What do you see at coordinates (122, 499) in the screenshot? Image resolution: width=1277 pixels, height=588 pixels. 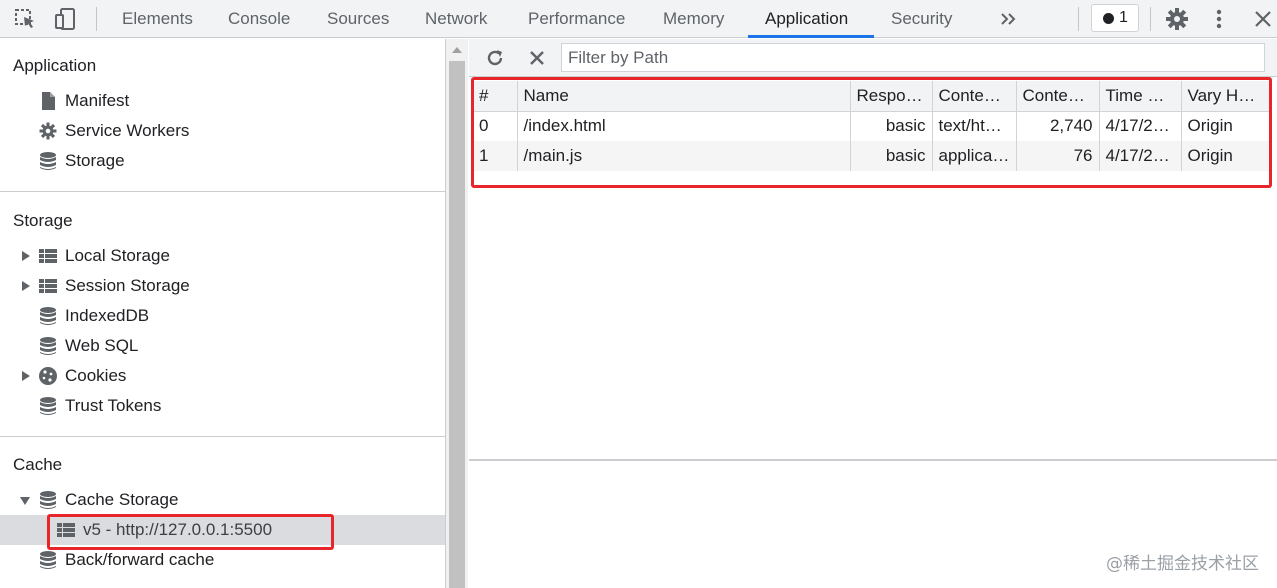 I see `sidebar-item-label: Cache Storage` at bounding box center [122, 499].